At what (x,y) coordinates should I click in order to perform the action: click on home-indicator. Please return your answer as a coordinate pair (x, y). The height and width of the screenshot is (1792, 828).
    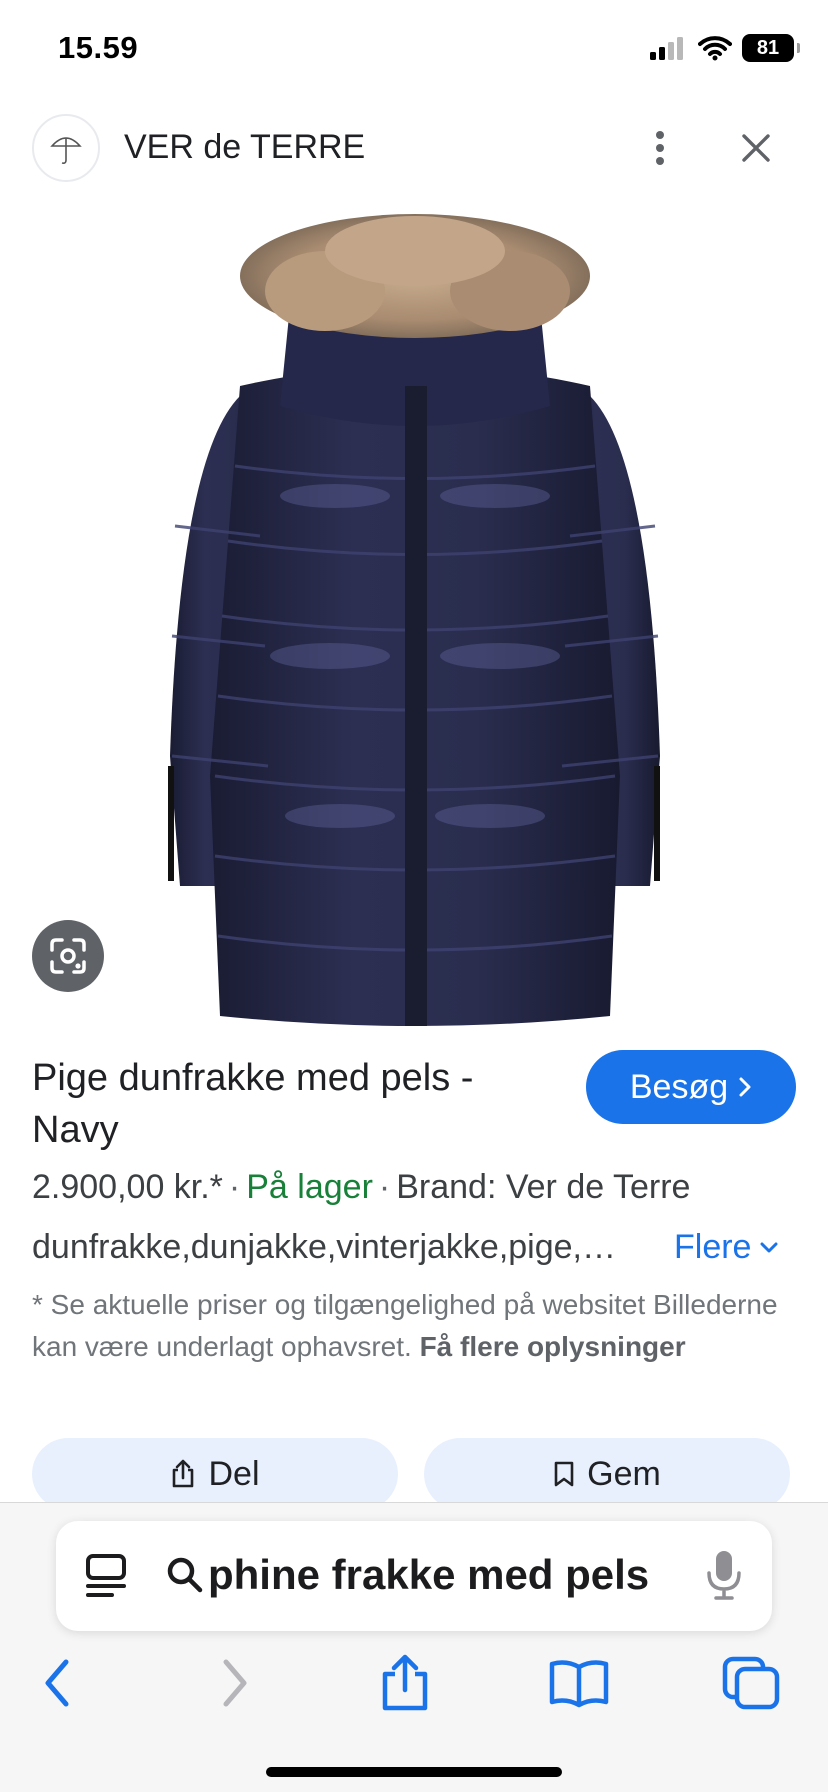
    Looking at the image, I should click on (414, 1772).